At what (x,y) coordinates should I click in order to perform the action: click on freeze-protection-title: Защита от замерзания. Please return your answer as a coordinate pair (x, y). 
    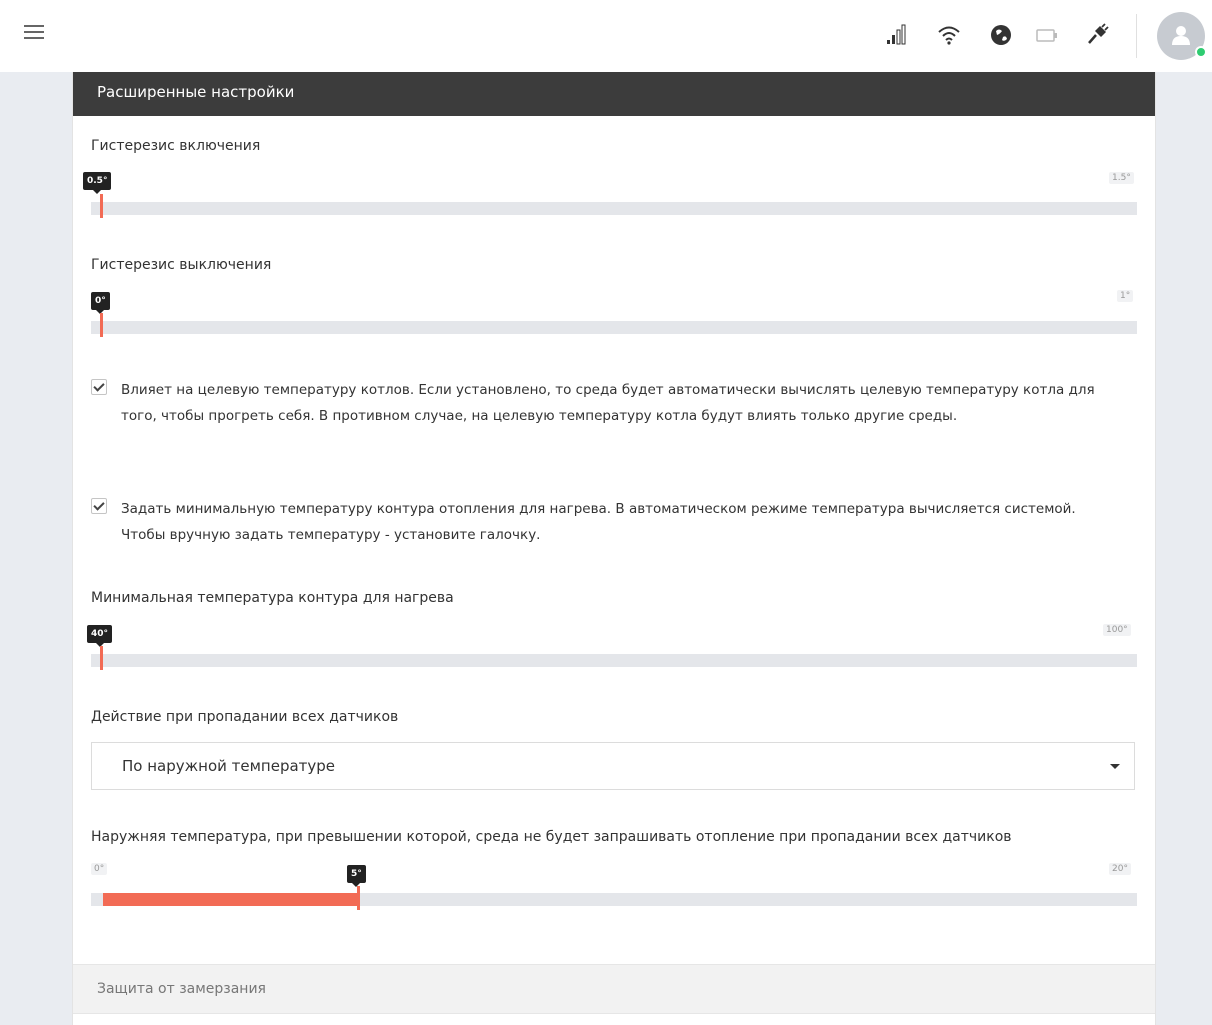
    Looking at the image, I should click on (181, 989).